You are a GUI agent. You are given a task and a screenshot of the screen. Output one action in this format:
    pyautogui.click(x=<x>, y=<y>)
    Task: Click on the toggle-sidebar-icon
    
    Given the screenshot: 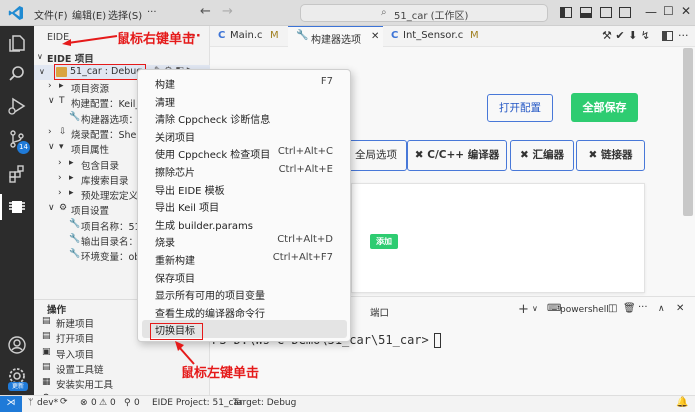 What is the action you would take?
    pyautogui.click(x=566, y=12)
    